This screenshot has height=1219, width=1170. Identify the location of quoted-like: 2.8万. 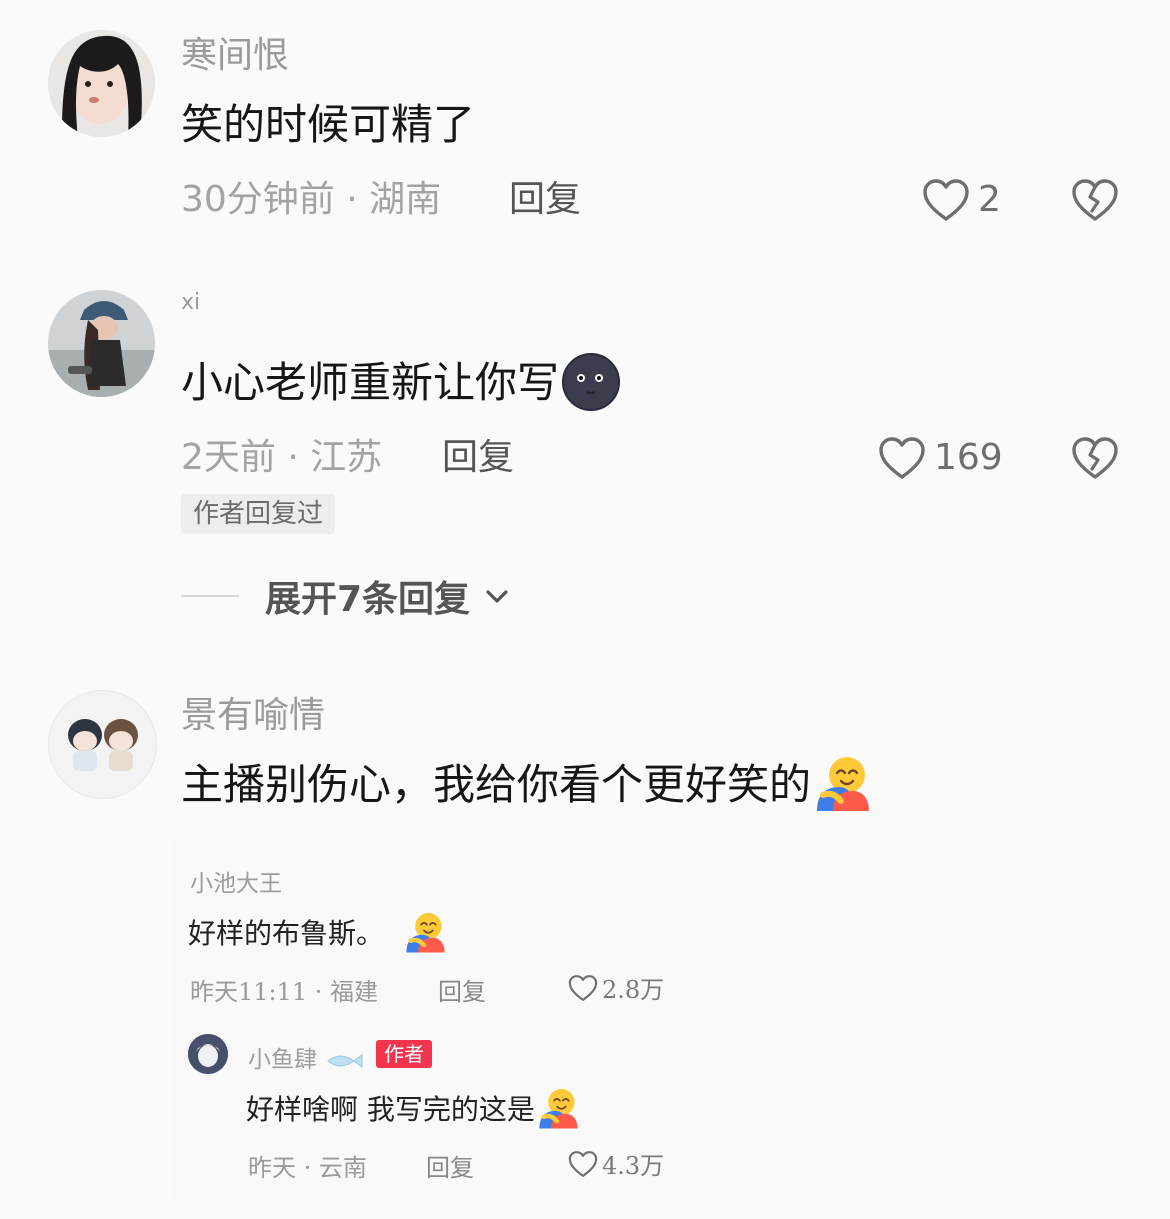
(616, 987).